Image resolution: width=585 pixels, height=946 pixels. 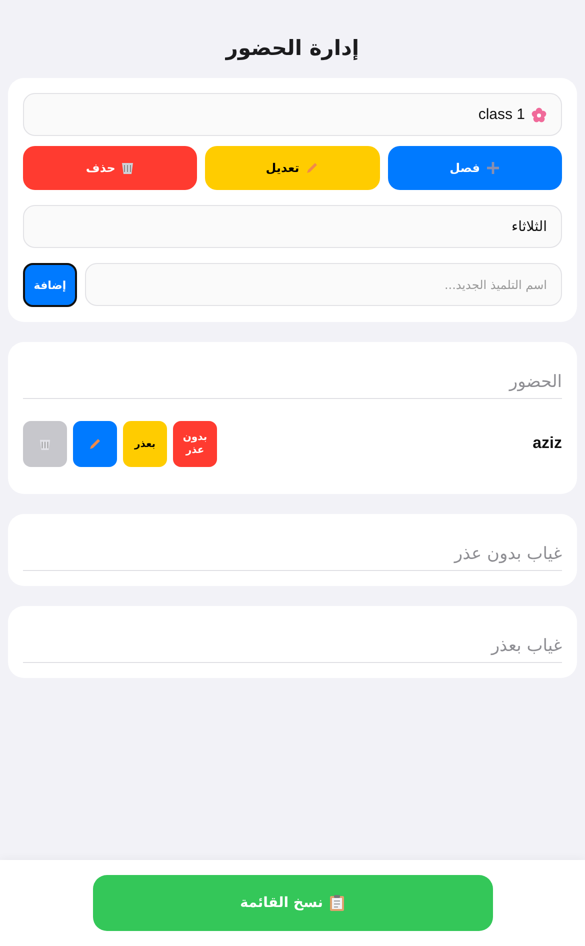 I want to click on unexcused-button: بدون عذر, so click(x=195, y=444).